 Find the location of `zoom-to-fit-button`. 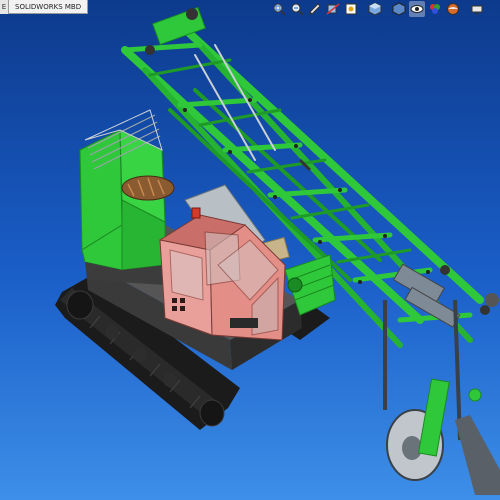

zoom-to-fit-button is located at coordinates (279, 9).